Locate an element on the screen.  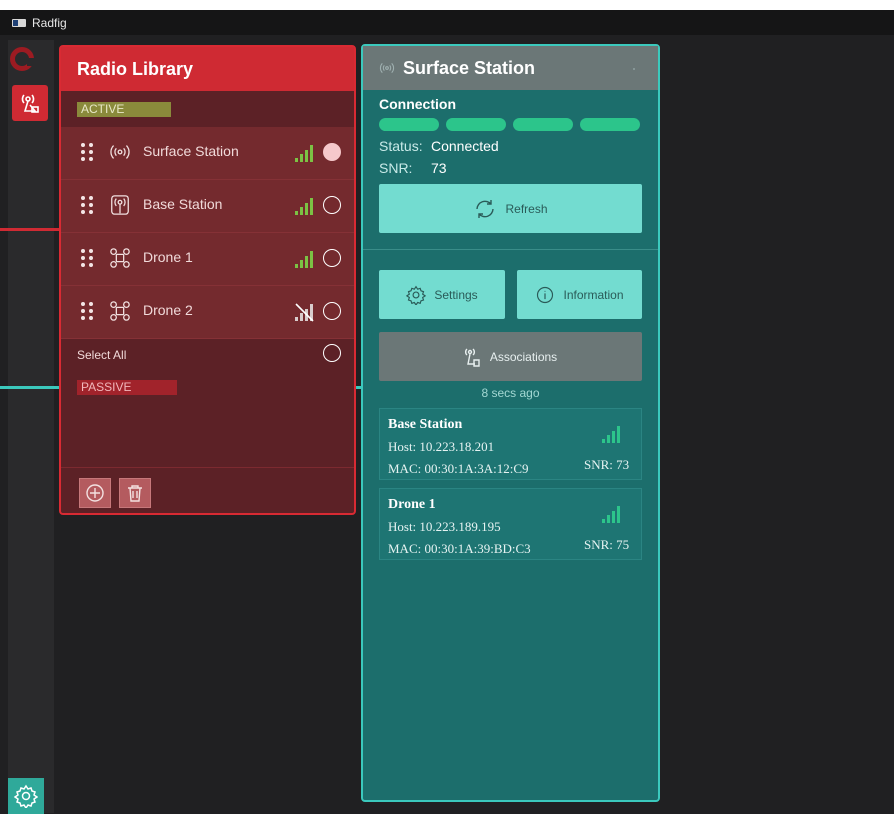
library-footer is located at coordinates (207, 490).